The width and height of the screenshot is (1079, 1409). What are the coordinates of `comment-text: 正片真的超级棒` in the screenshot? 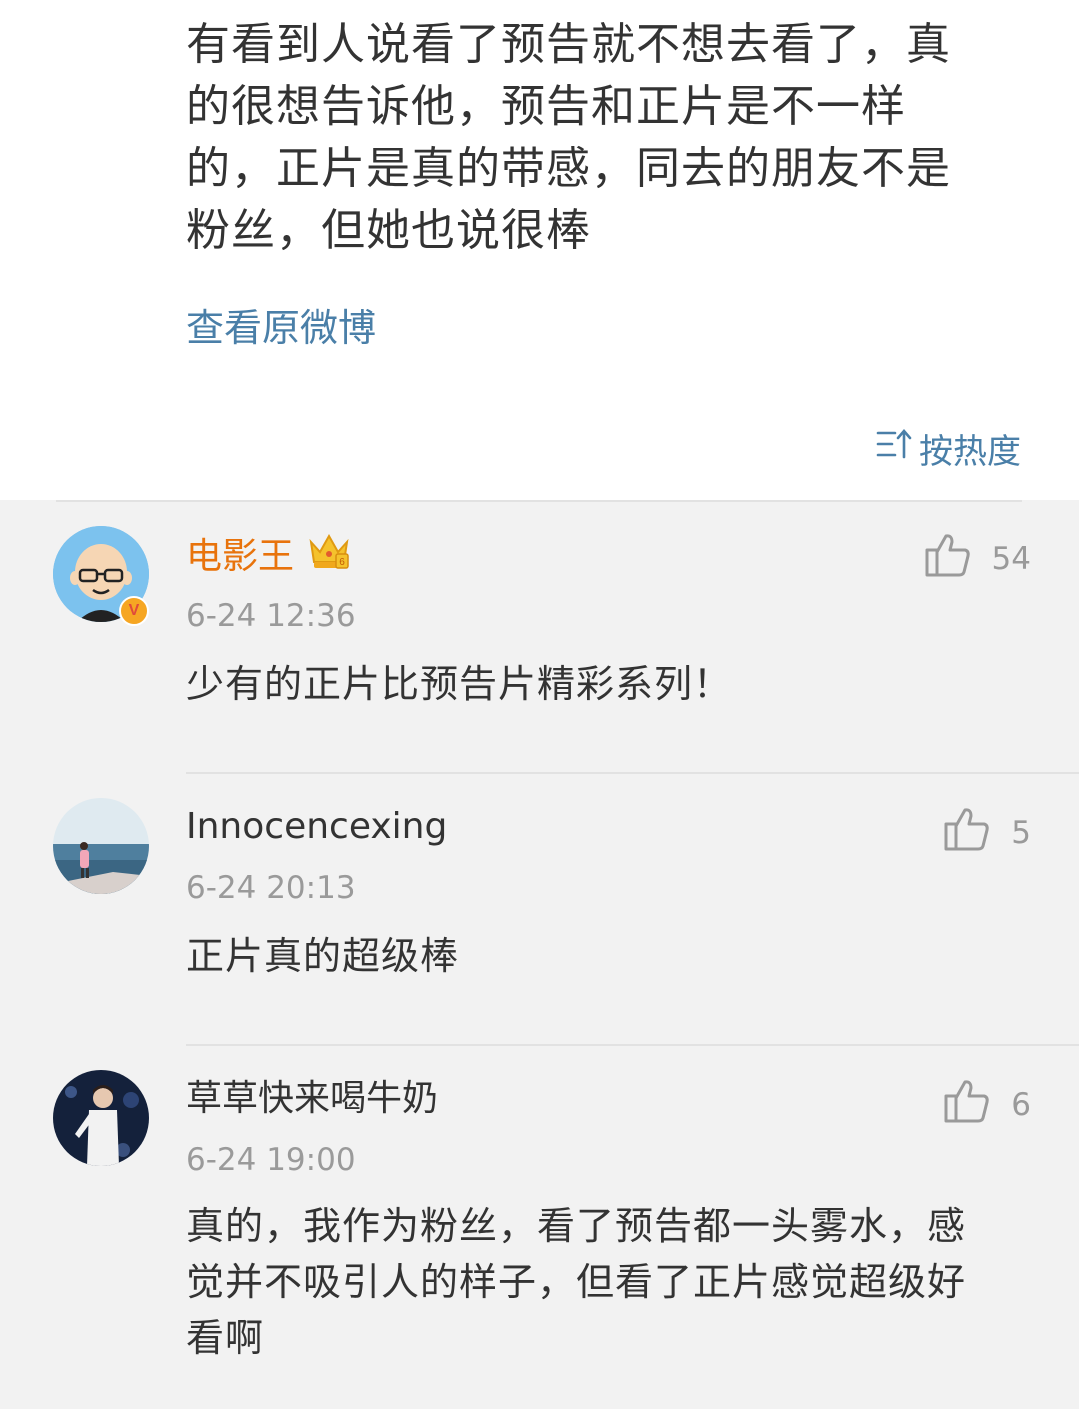 It's located at (611, 956).